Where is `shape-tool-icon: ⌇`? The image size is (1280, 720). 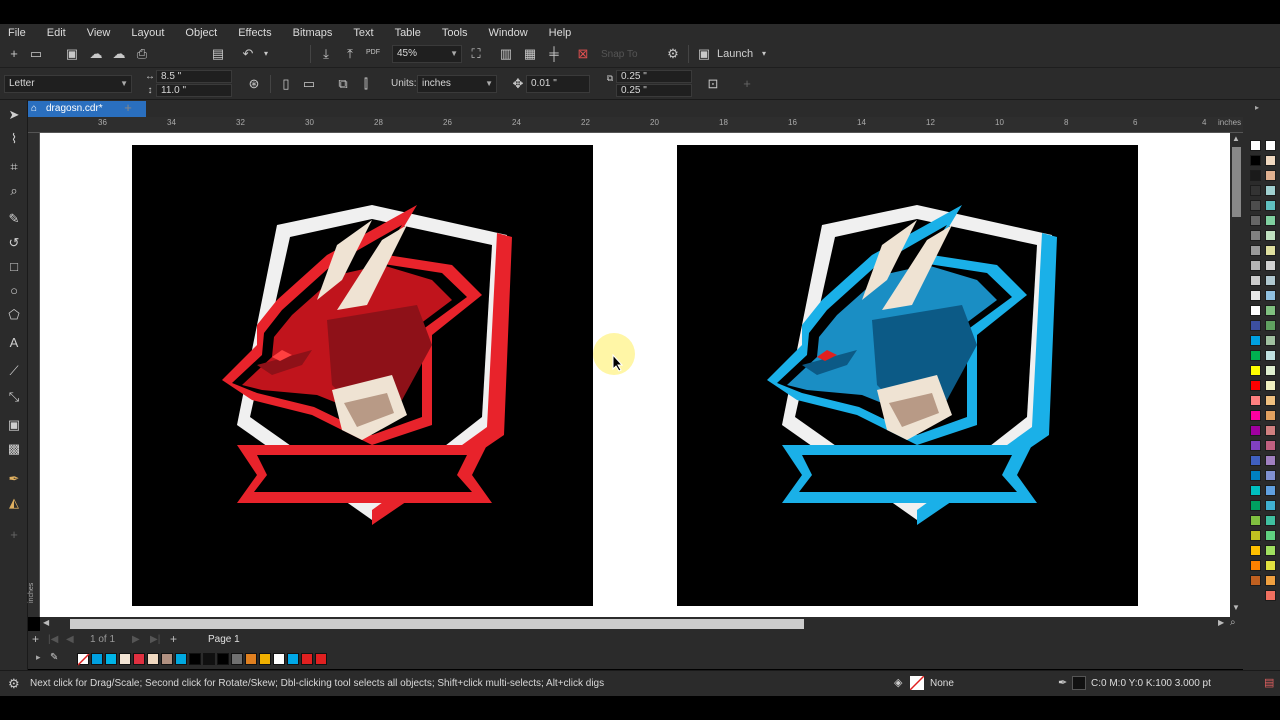
shape-tool-icon: ⌇ is located at coordinates (14, 139).